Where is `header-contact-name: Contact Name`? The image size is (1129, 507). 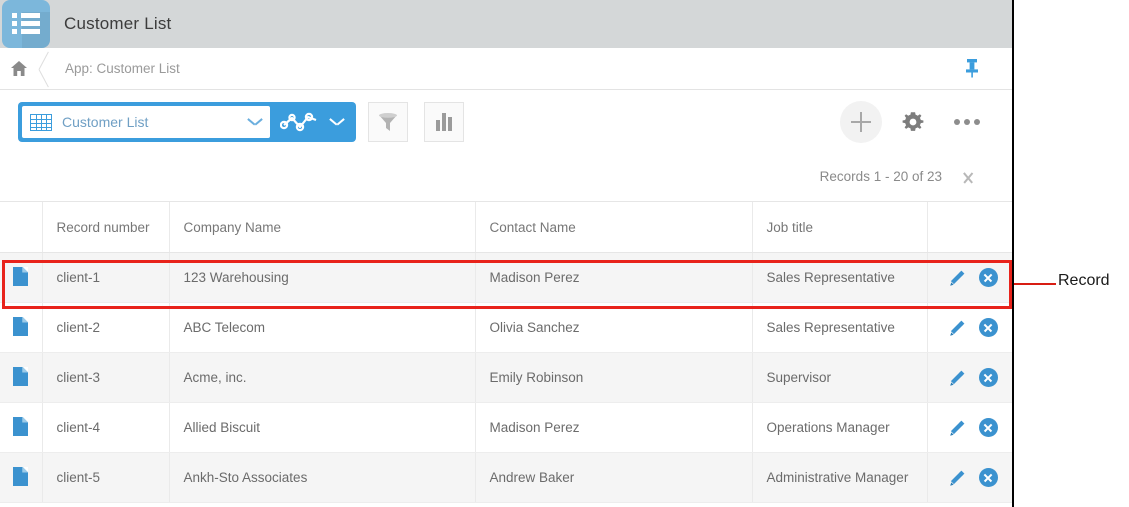 header-contact-name: Contact Name is located at coordinates (614, 227).